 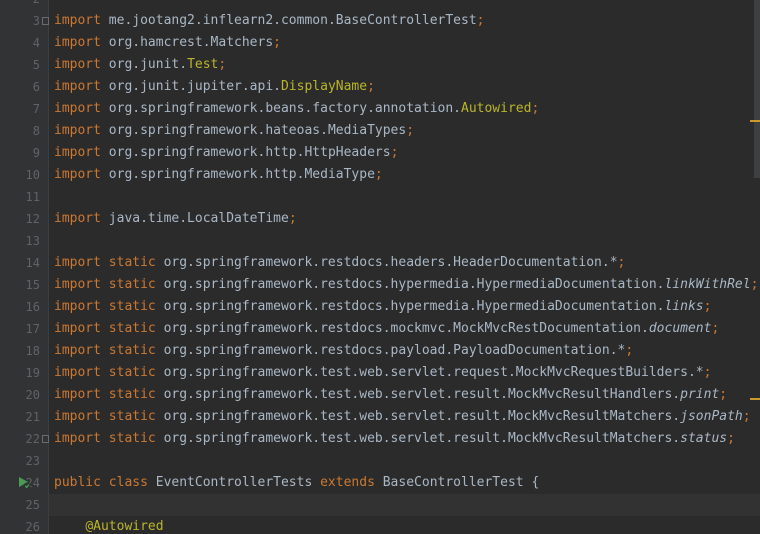 I want to click on line-number: 10, so click(x=32, y=175).